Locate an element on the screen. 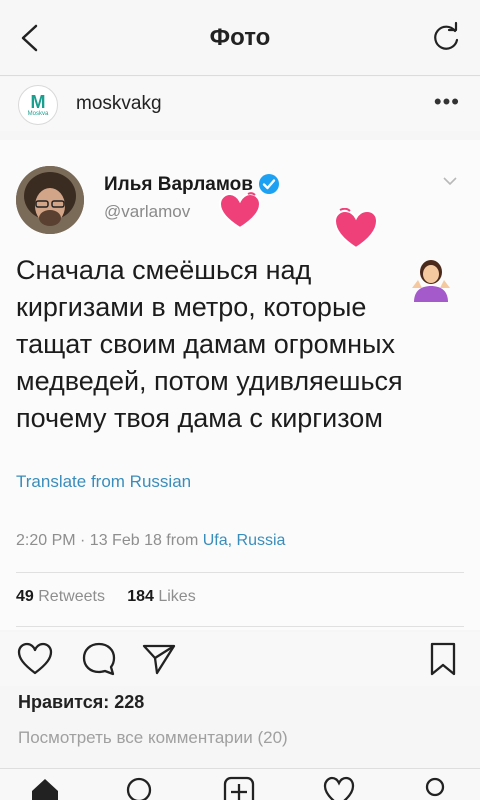  likes-count-text: Нравится: 228 is located at coordinates (81, 702).